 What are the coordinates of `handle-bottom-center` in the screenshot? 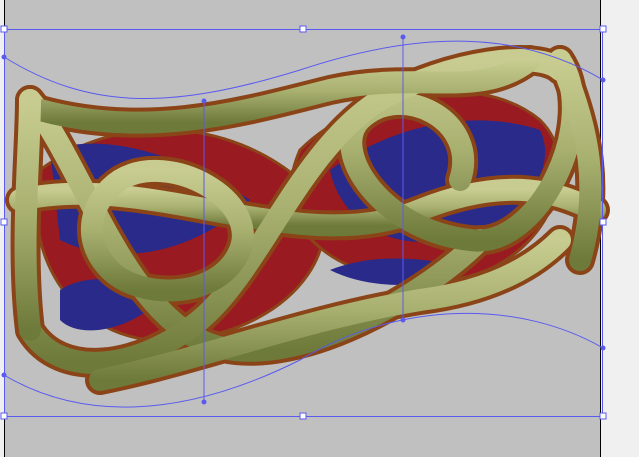 It's located at (303, 416).